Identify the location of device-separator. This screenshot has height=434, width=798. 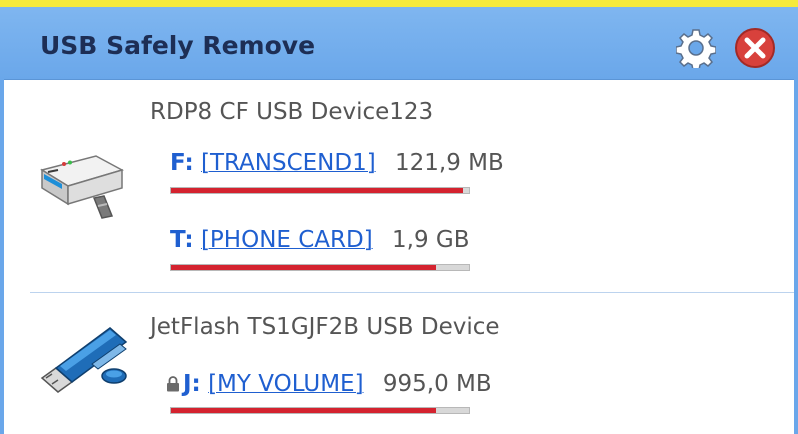
(412, 292).